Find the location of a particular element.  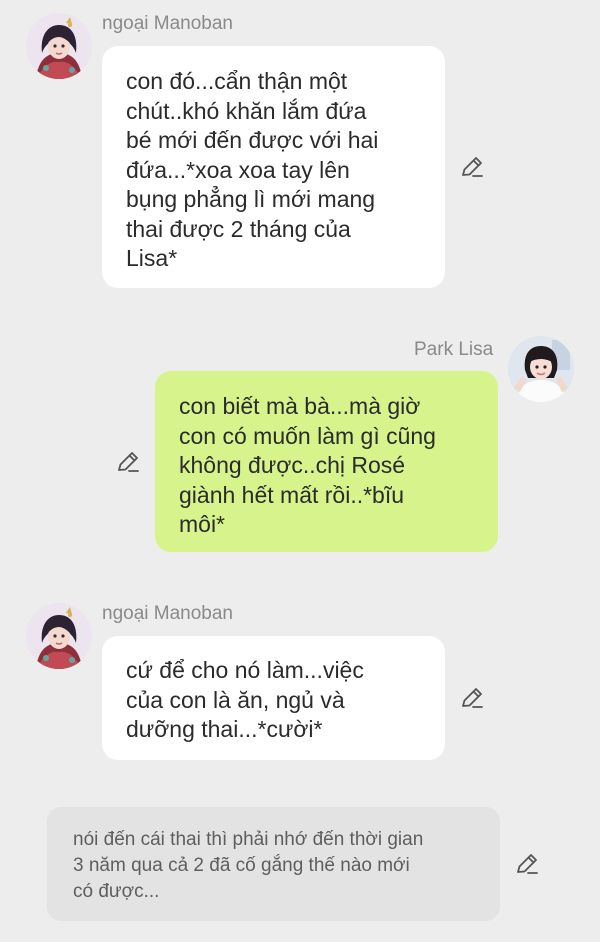

avatar-lisa-icon is located at coordinates (541, 369).